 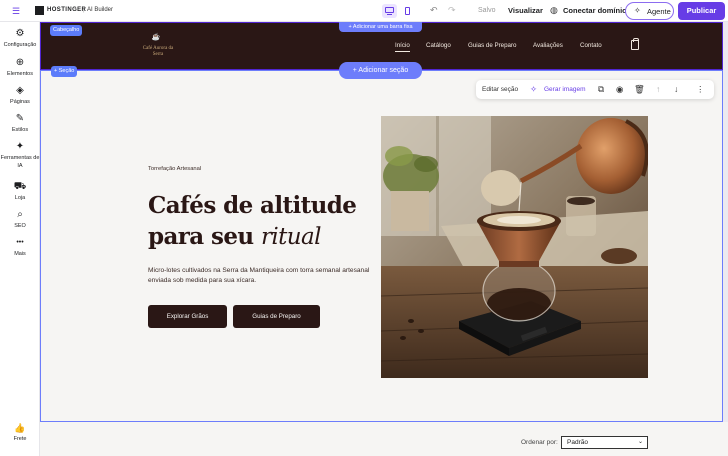 I want to click on sidebar-item-label: Frete, so click(x=20, y=439).